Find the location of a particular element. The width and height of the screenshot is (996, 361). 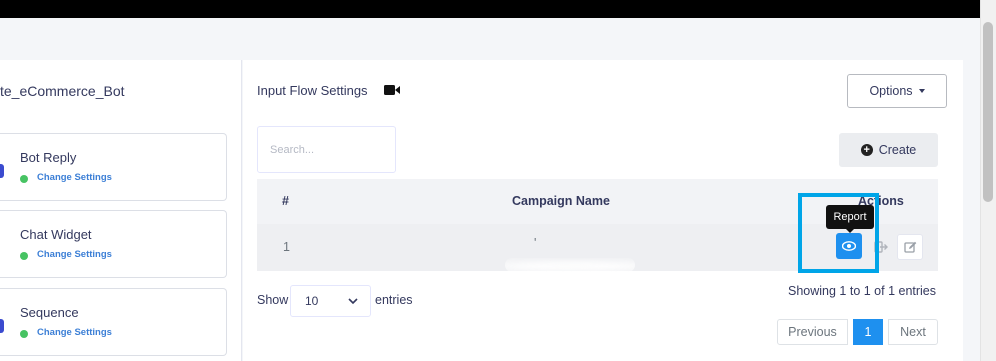

row-campaign-name: ' is located at coordinates (535, 243).